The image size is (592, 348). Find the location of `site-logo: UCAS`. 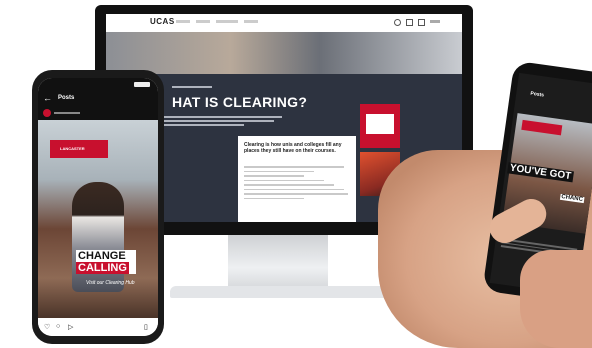

site-logo: UCAS is located at coordinates (162, 21).